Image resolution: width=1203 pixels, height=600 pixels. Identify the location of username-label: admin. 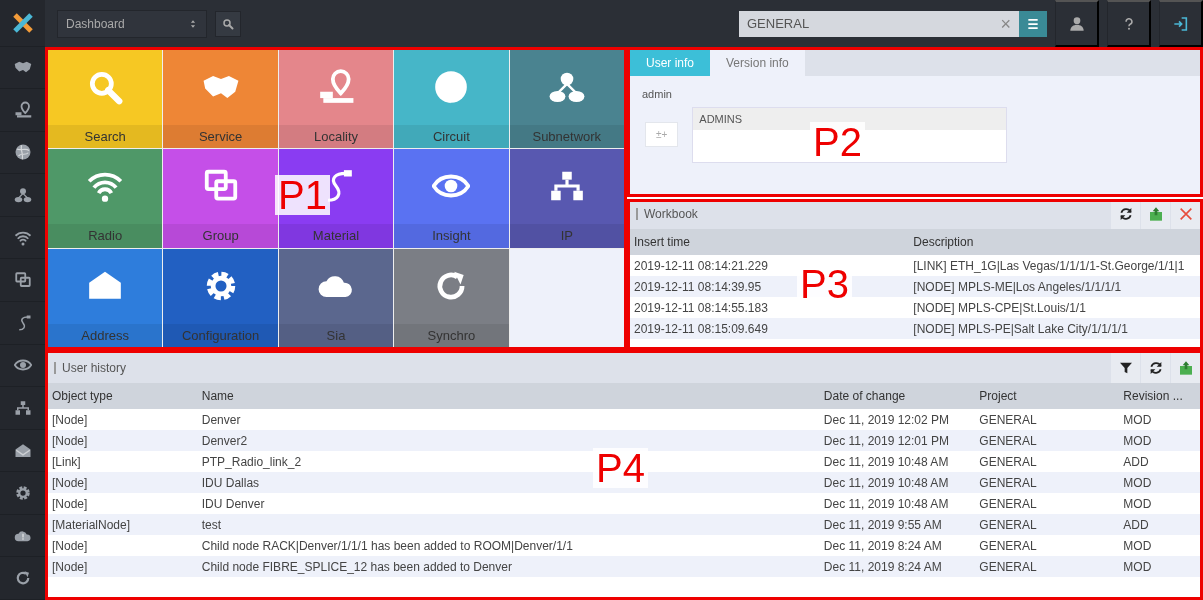
(657, 94).